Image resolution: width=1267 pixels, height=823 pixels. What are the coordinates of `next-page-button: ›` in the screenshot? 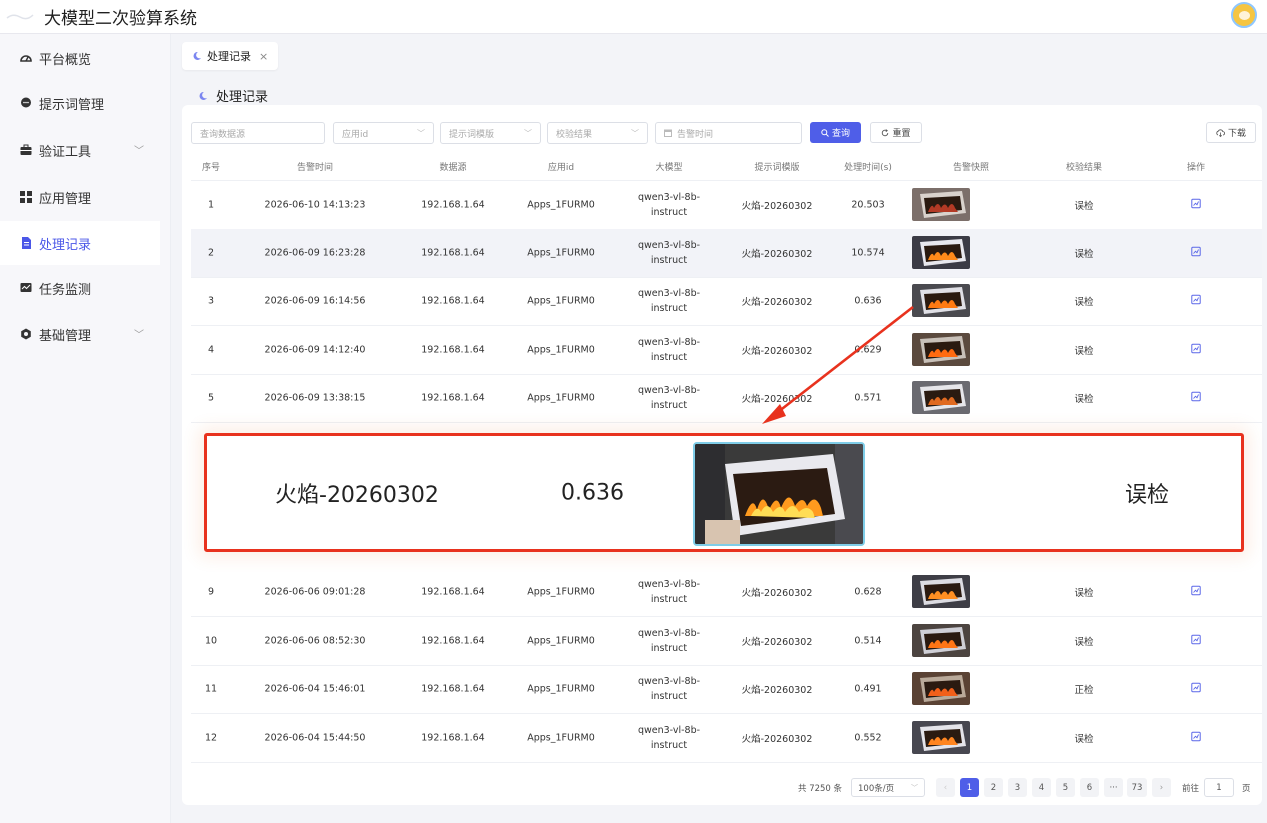 It's located at (1161, 787).